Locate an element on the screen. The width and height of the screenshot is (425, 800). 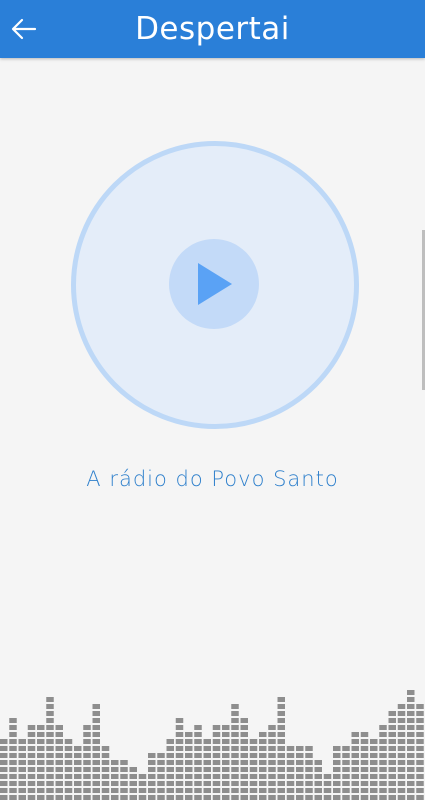
app-bar: Despertai is located at coordinates (212, 29).